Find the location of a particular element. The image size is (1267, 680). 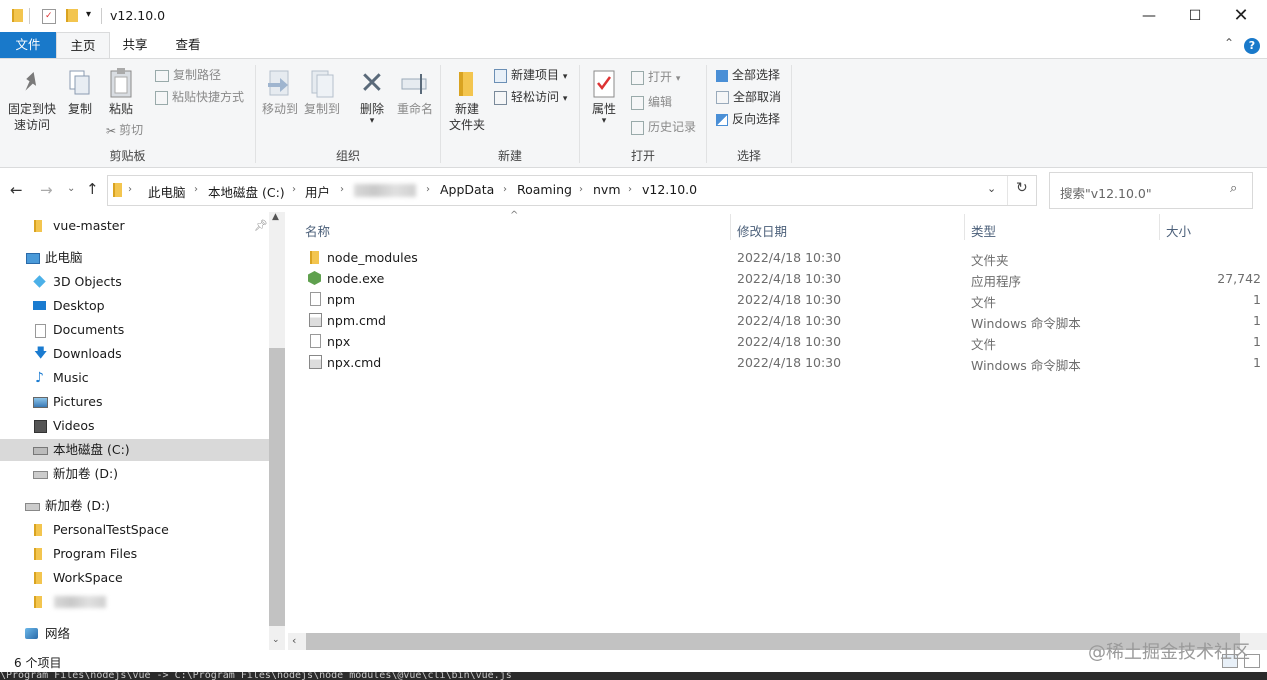

nav-item-label: 本地磁盘 (C:) is located at coordinates (91, 449).